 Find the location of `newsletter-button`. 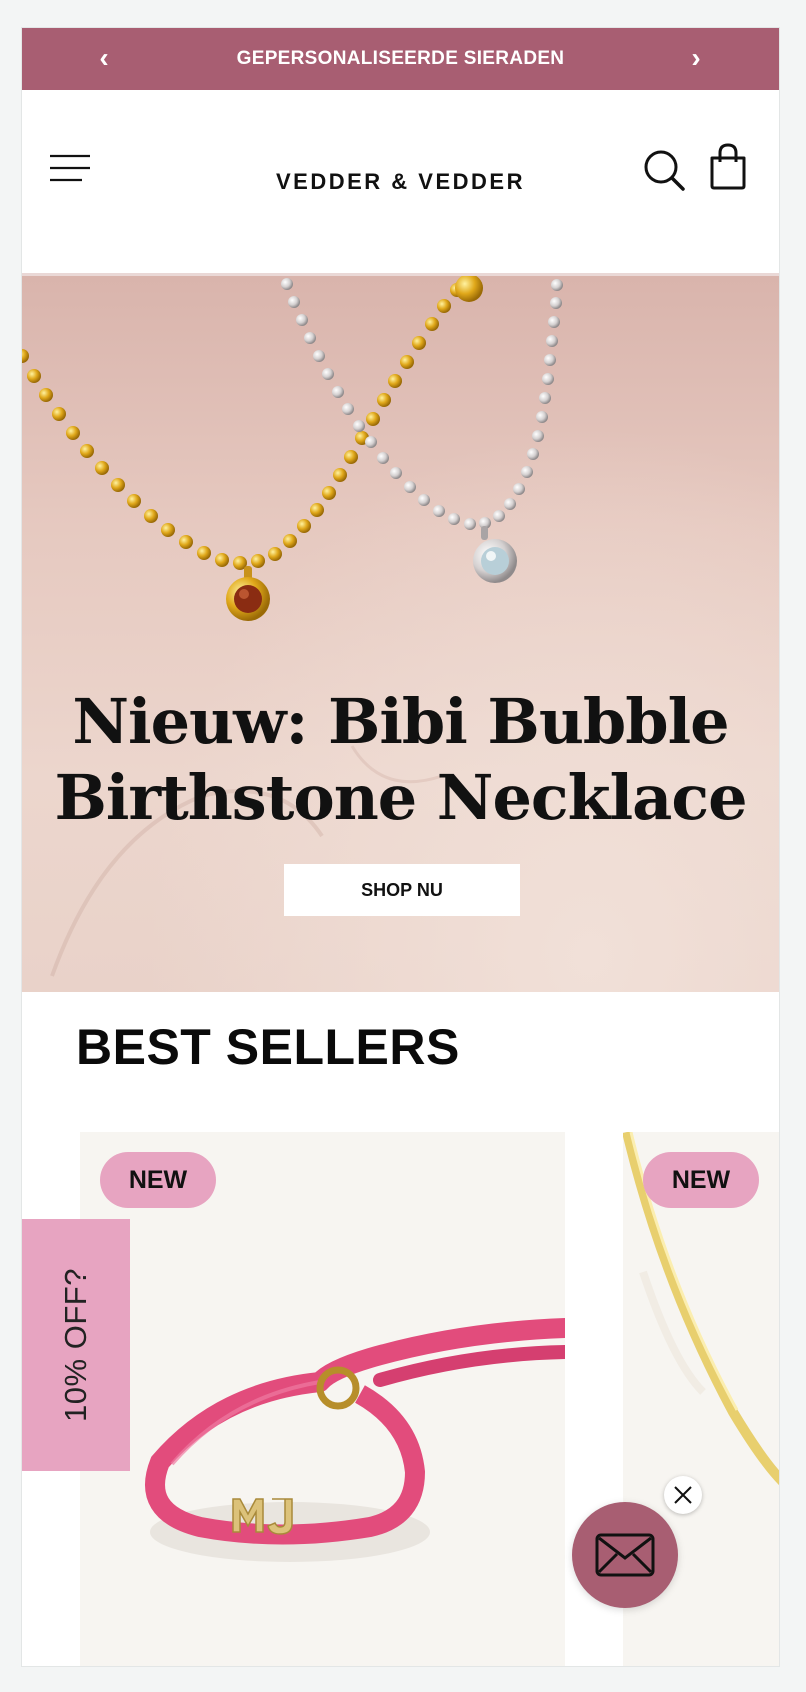

newsletter-button is located at coordinates (625, 1555).